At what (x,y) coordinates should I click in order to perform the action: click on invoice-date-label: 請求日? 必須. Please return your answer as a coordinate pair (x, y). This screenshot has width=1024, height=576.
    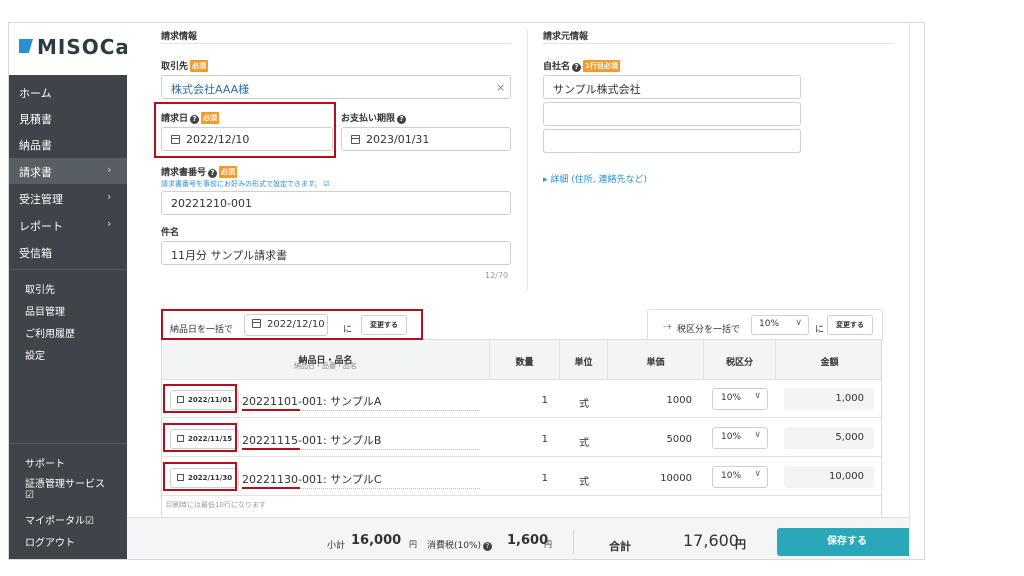
    Looking at the image, I should click on (190, 117).